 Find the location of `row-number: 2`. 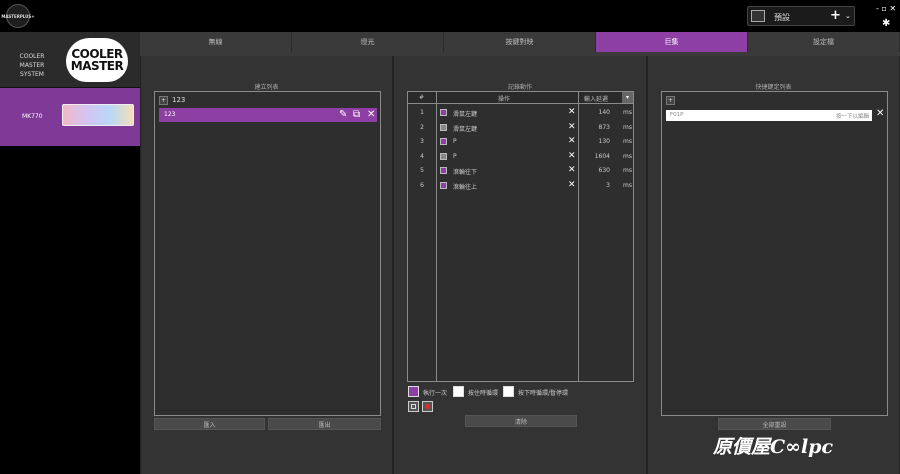

row-number: 2 is located at coordinates (422, 127).